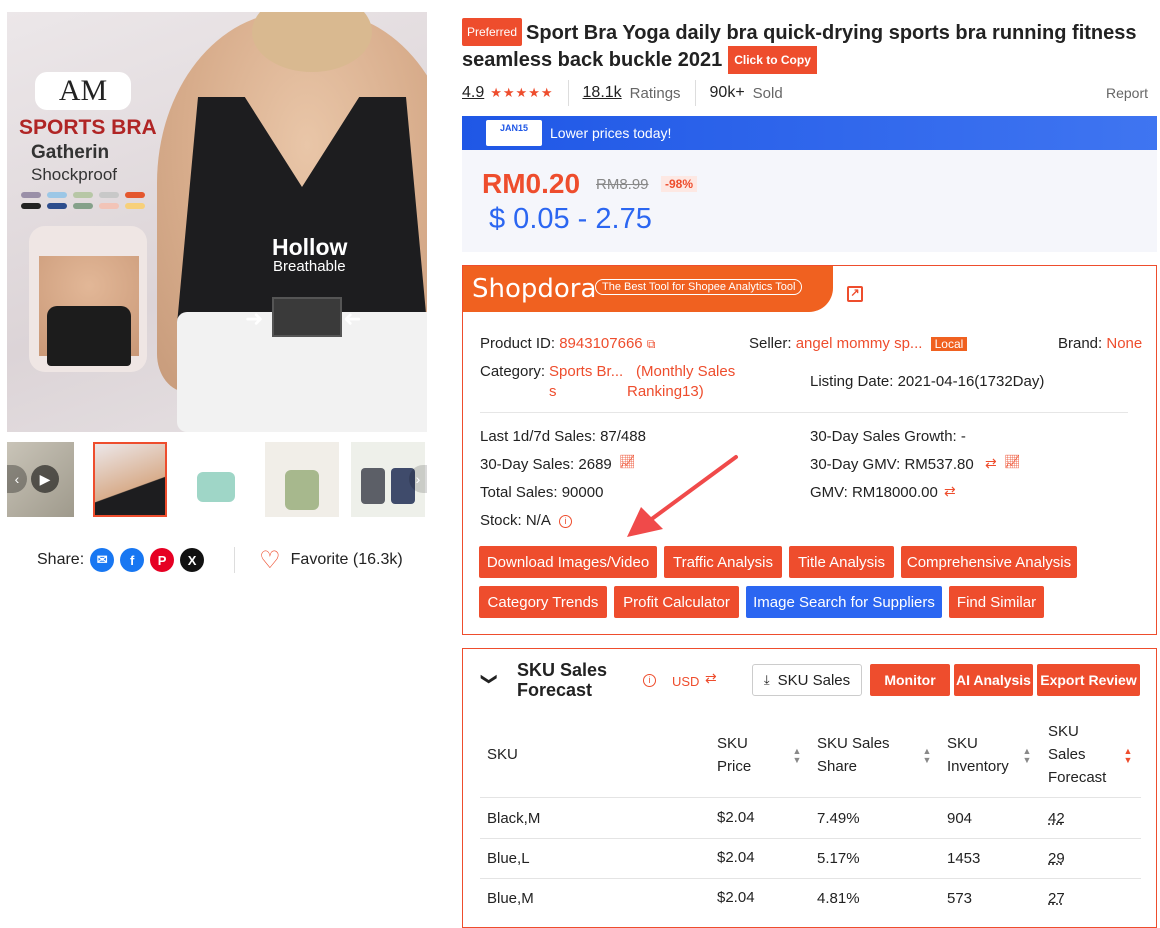  What do you see at coordinates (522, 92) in the screenshot?
I see `star-icons: ★★★★★` at bounding box center [522, 92].